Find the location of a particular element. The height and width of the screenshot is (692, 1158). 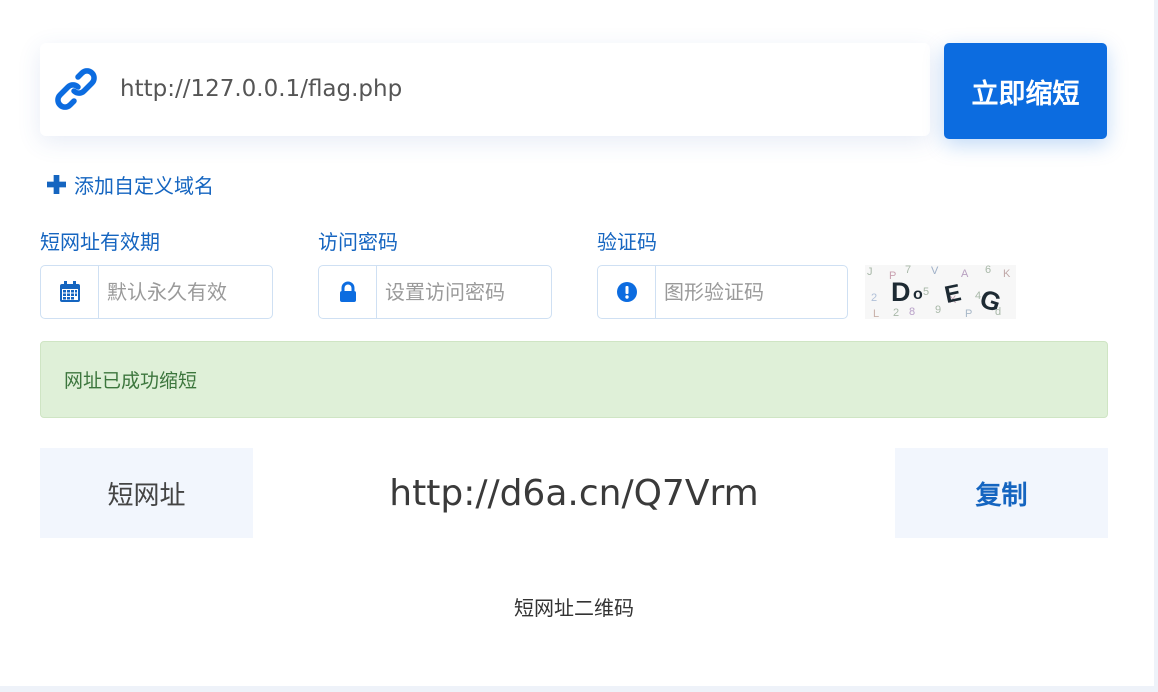

captcha-label: 验证码 is located at coordinates (627, 242).